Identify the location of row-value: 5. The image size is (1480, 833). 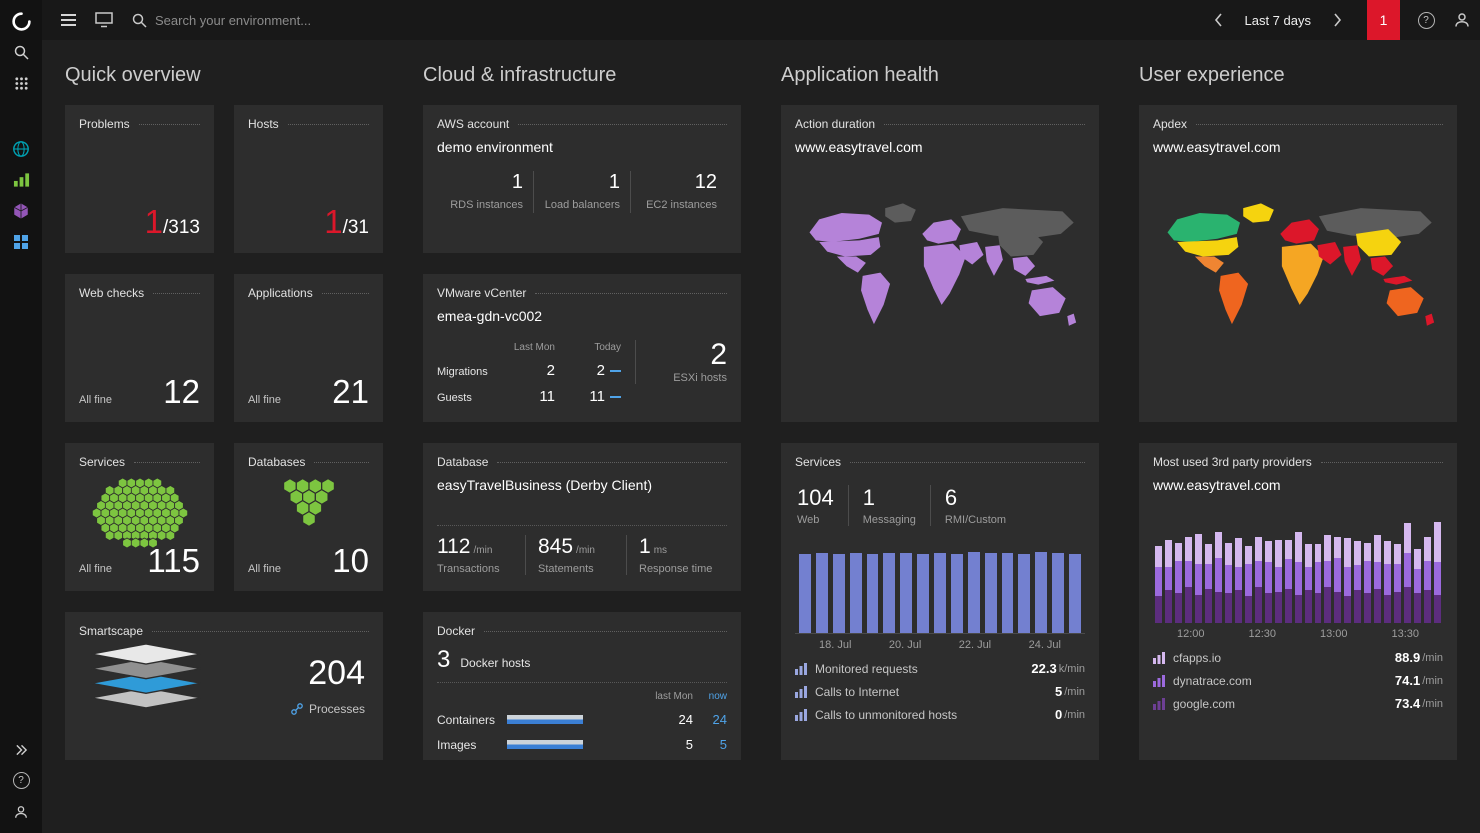
(689, 744).